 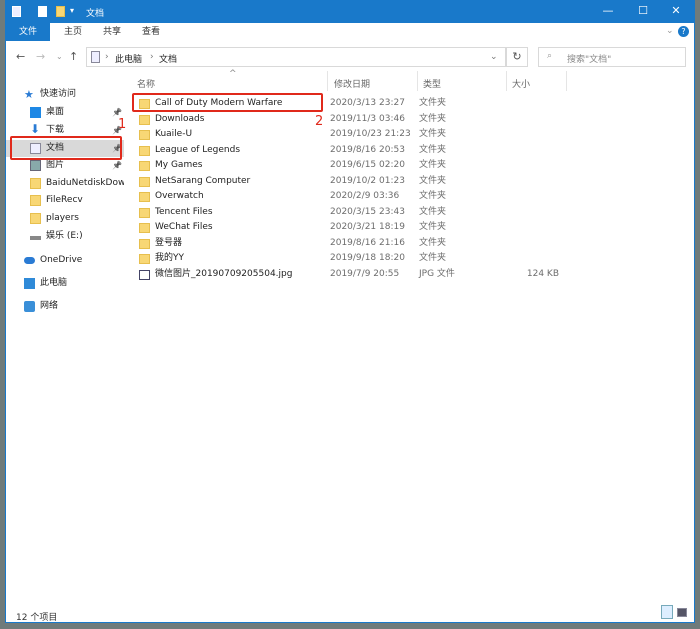 I want to click on document-icon, so click(x=95, y=57).